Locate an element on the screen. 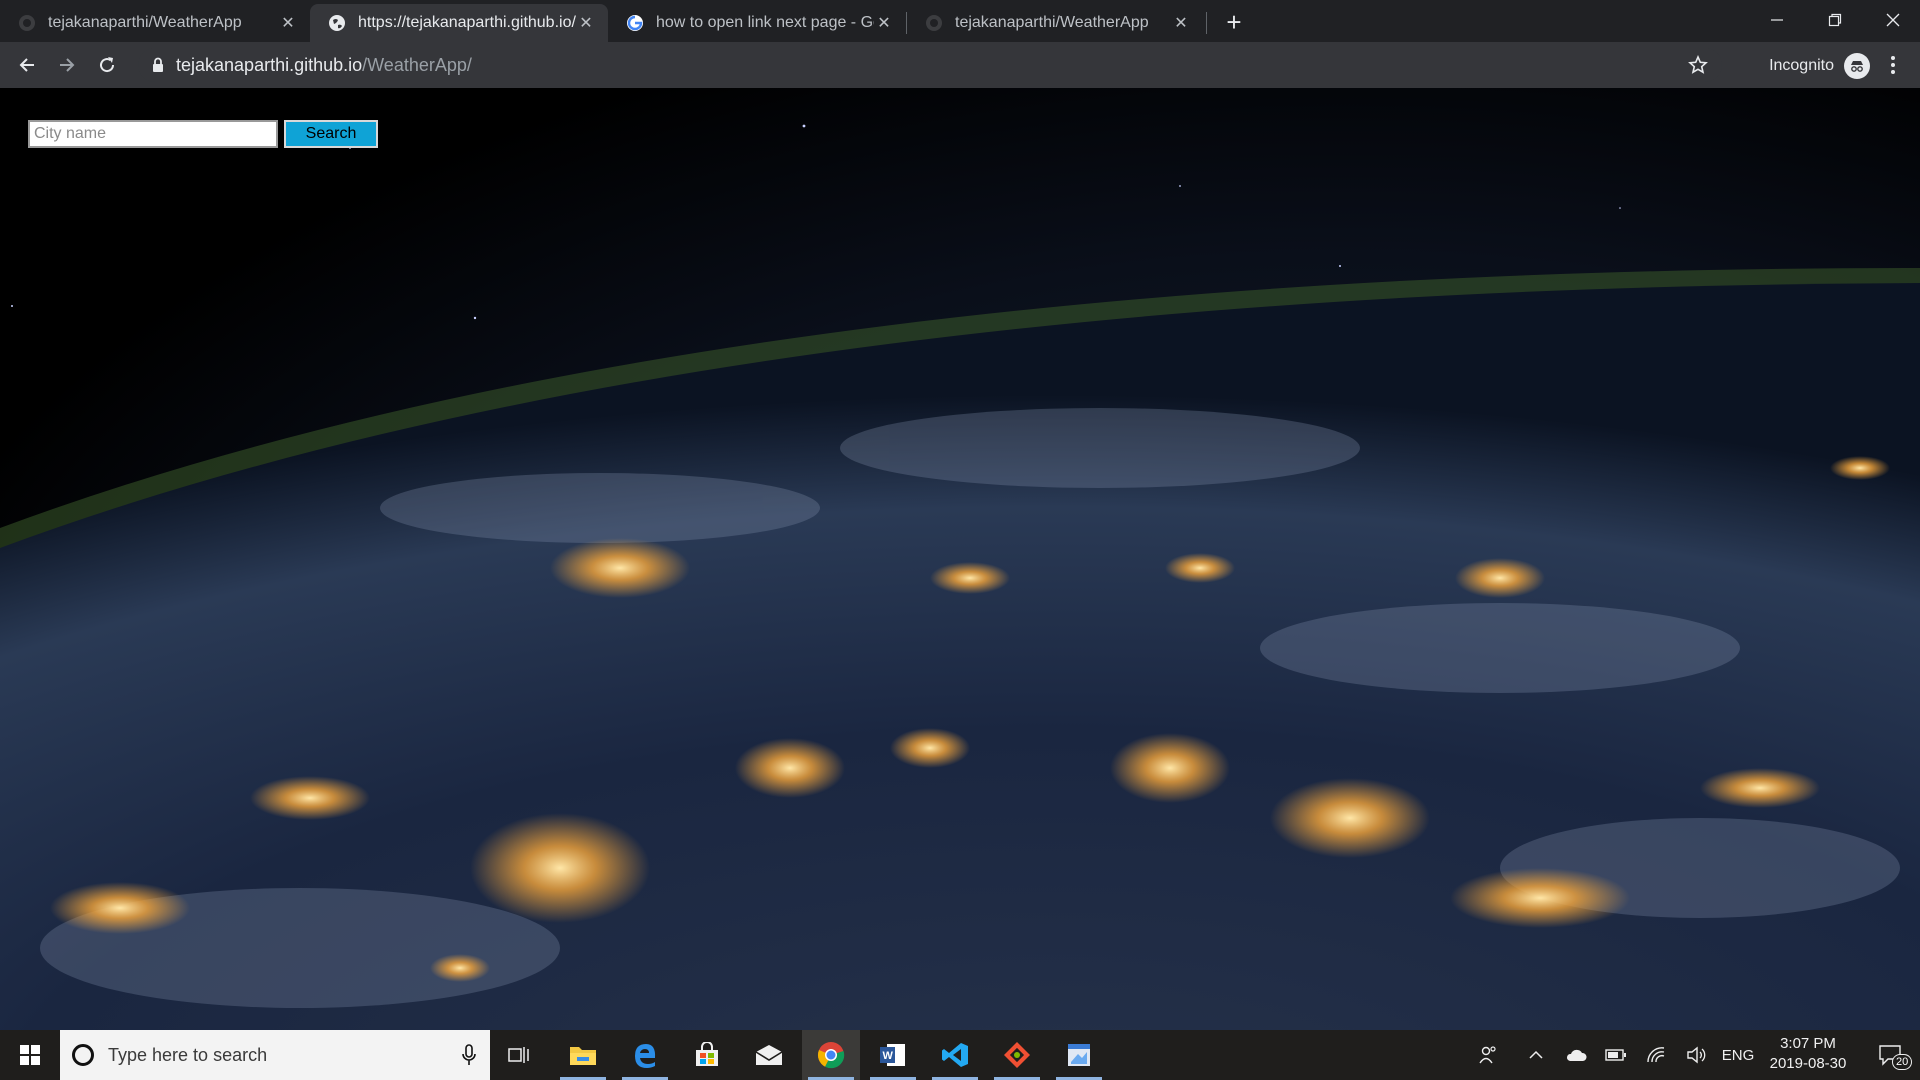 The height and width of the screenshot is (1080, 1920). chrome-icon is located at coordinates (831, 1055).